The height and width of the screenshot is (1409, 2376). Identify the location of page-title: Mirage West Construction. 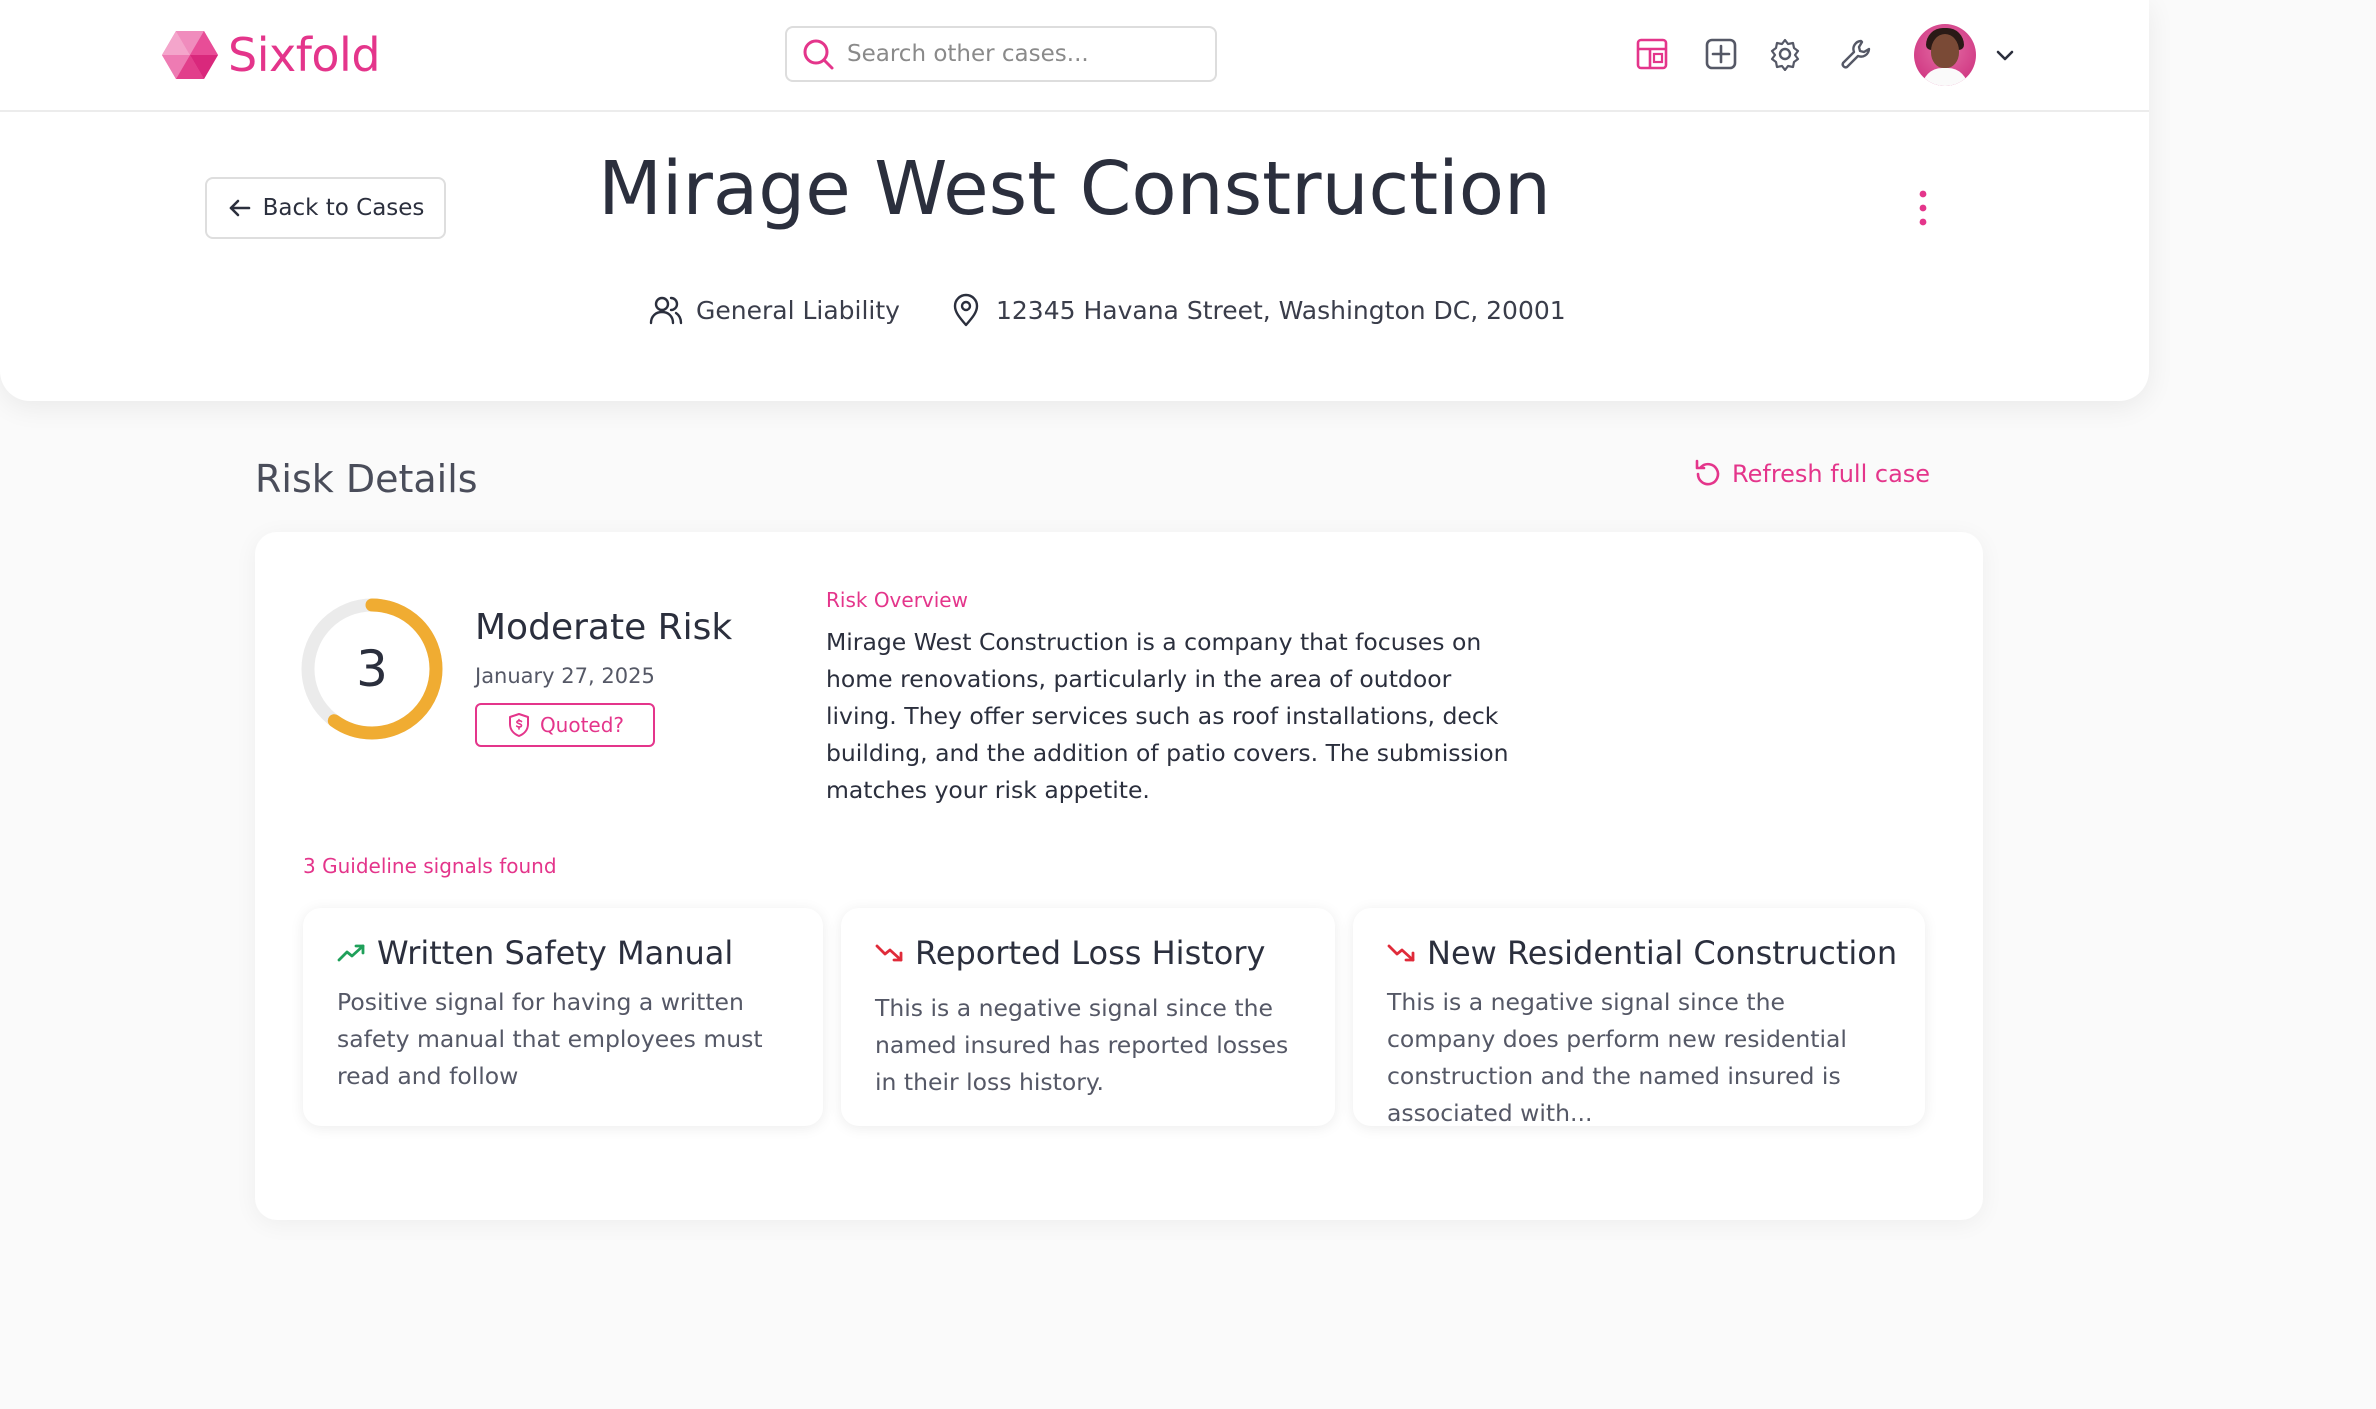
(1074, 189).